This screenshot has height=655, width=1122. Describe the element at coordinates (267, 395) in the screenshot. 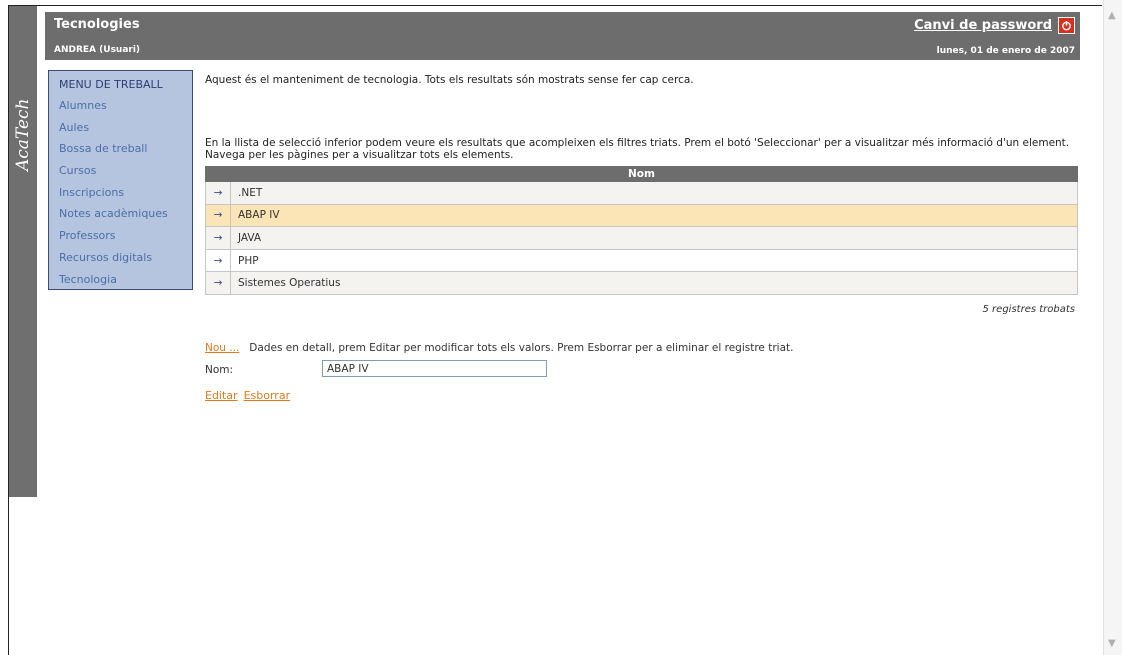

I see `delete-link: Esborrar` at that location.